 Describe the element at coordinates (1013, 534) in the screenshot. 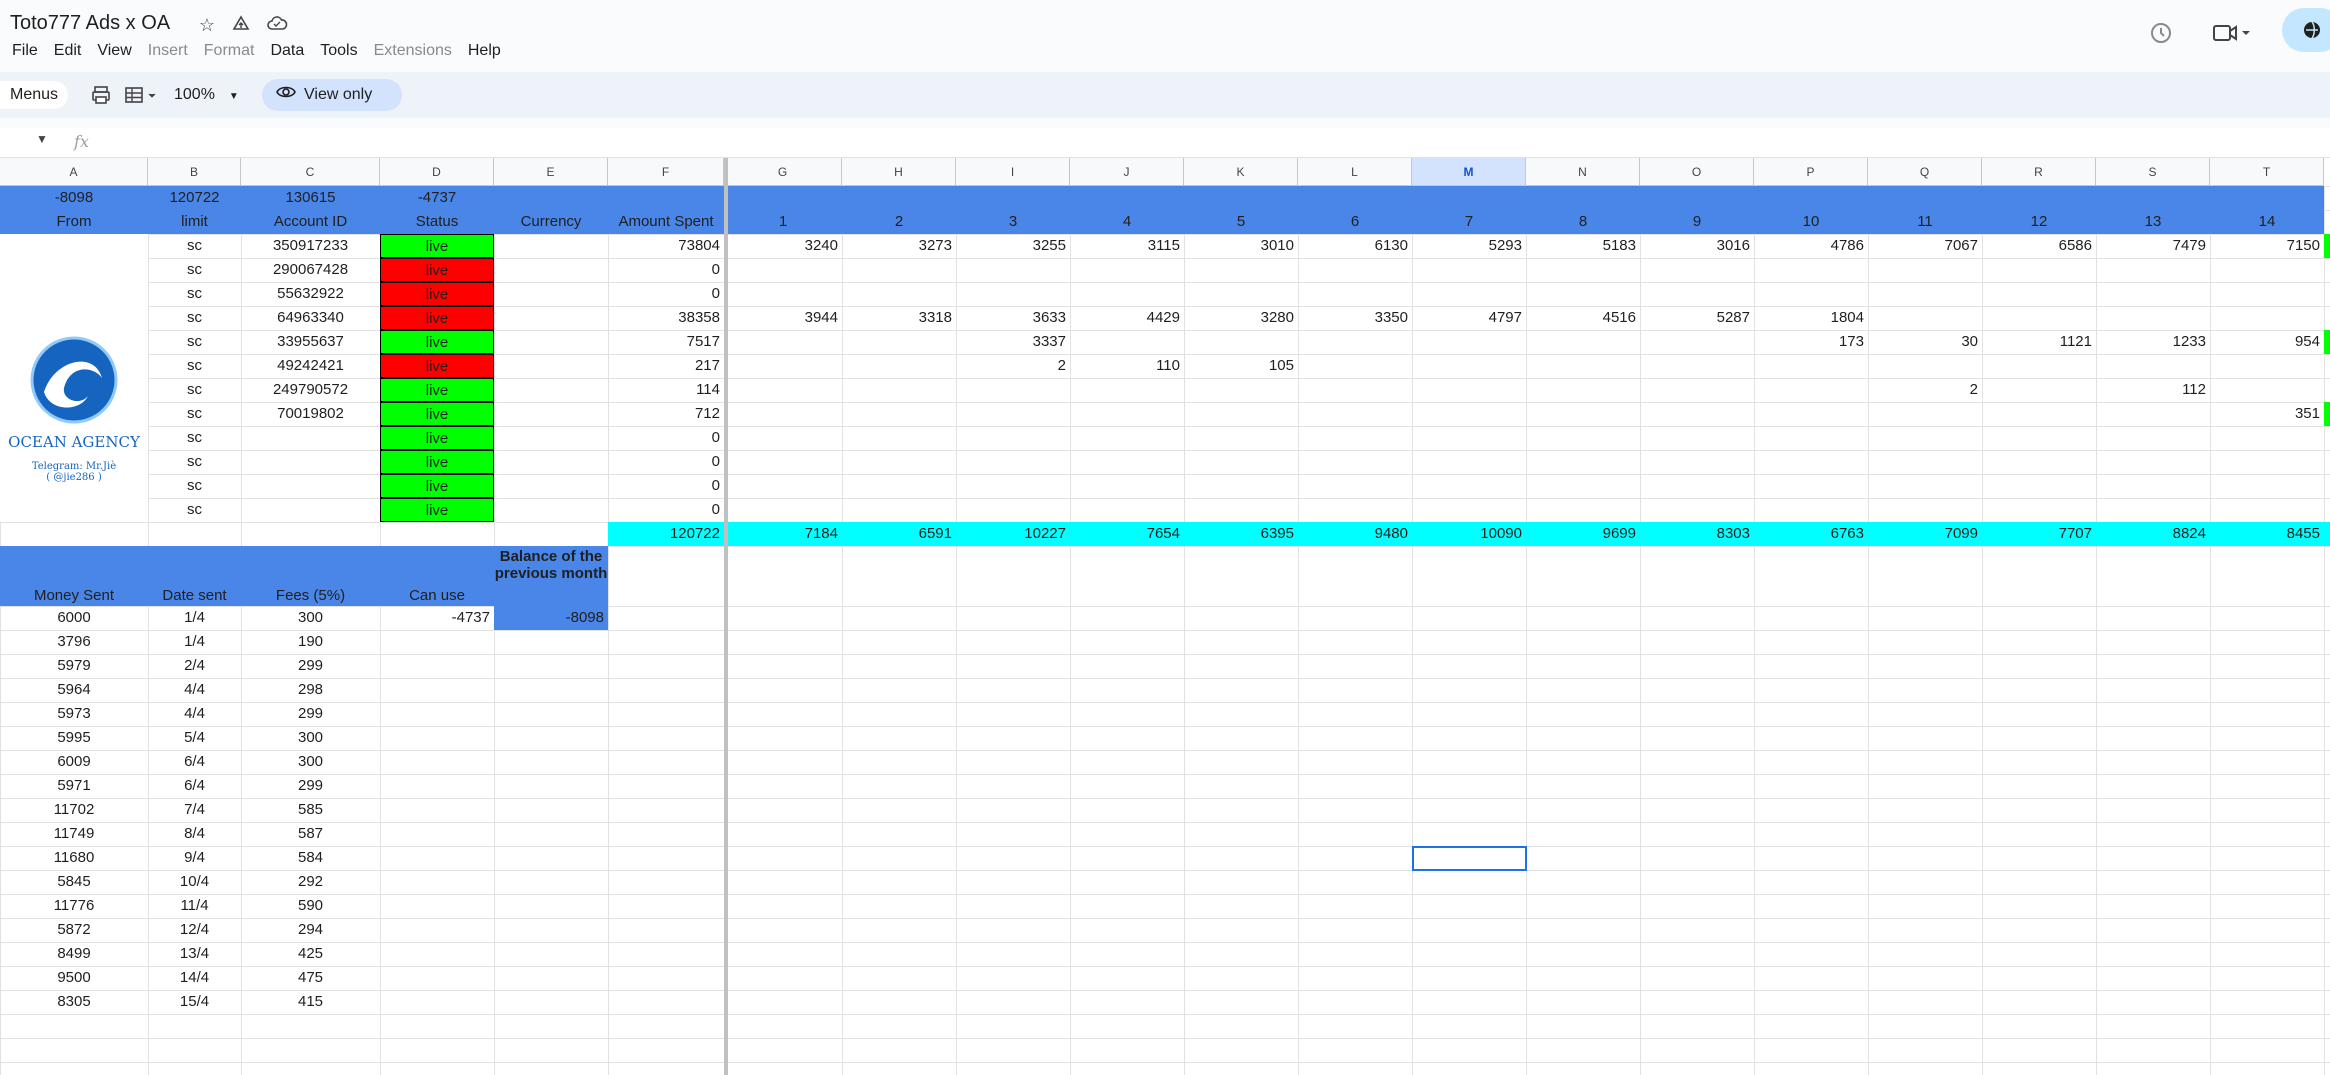

I see `total-day: 10227` at that location.